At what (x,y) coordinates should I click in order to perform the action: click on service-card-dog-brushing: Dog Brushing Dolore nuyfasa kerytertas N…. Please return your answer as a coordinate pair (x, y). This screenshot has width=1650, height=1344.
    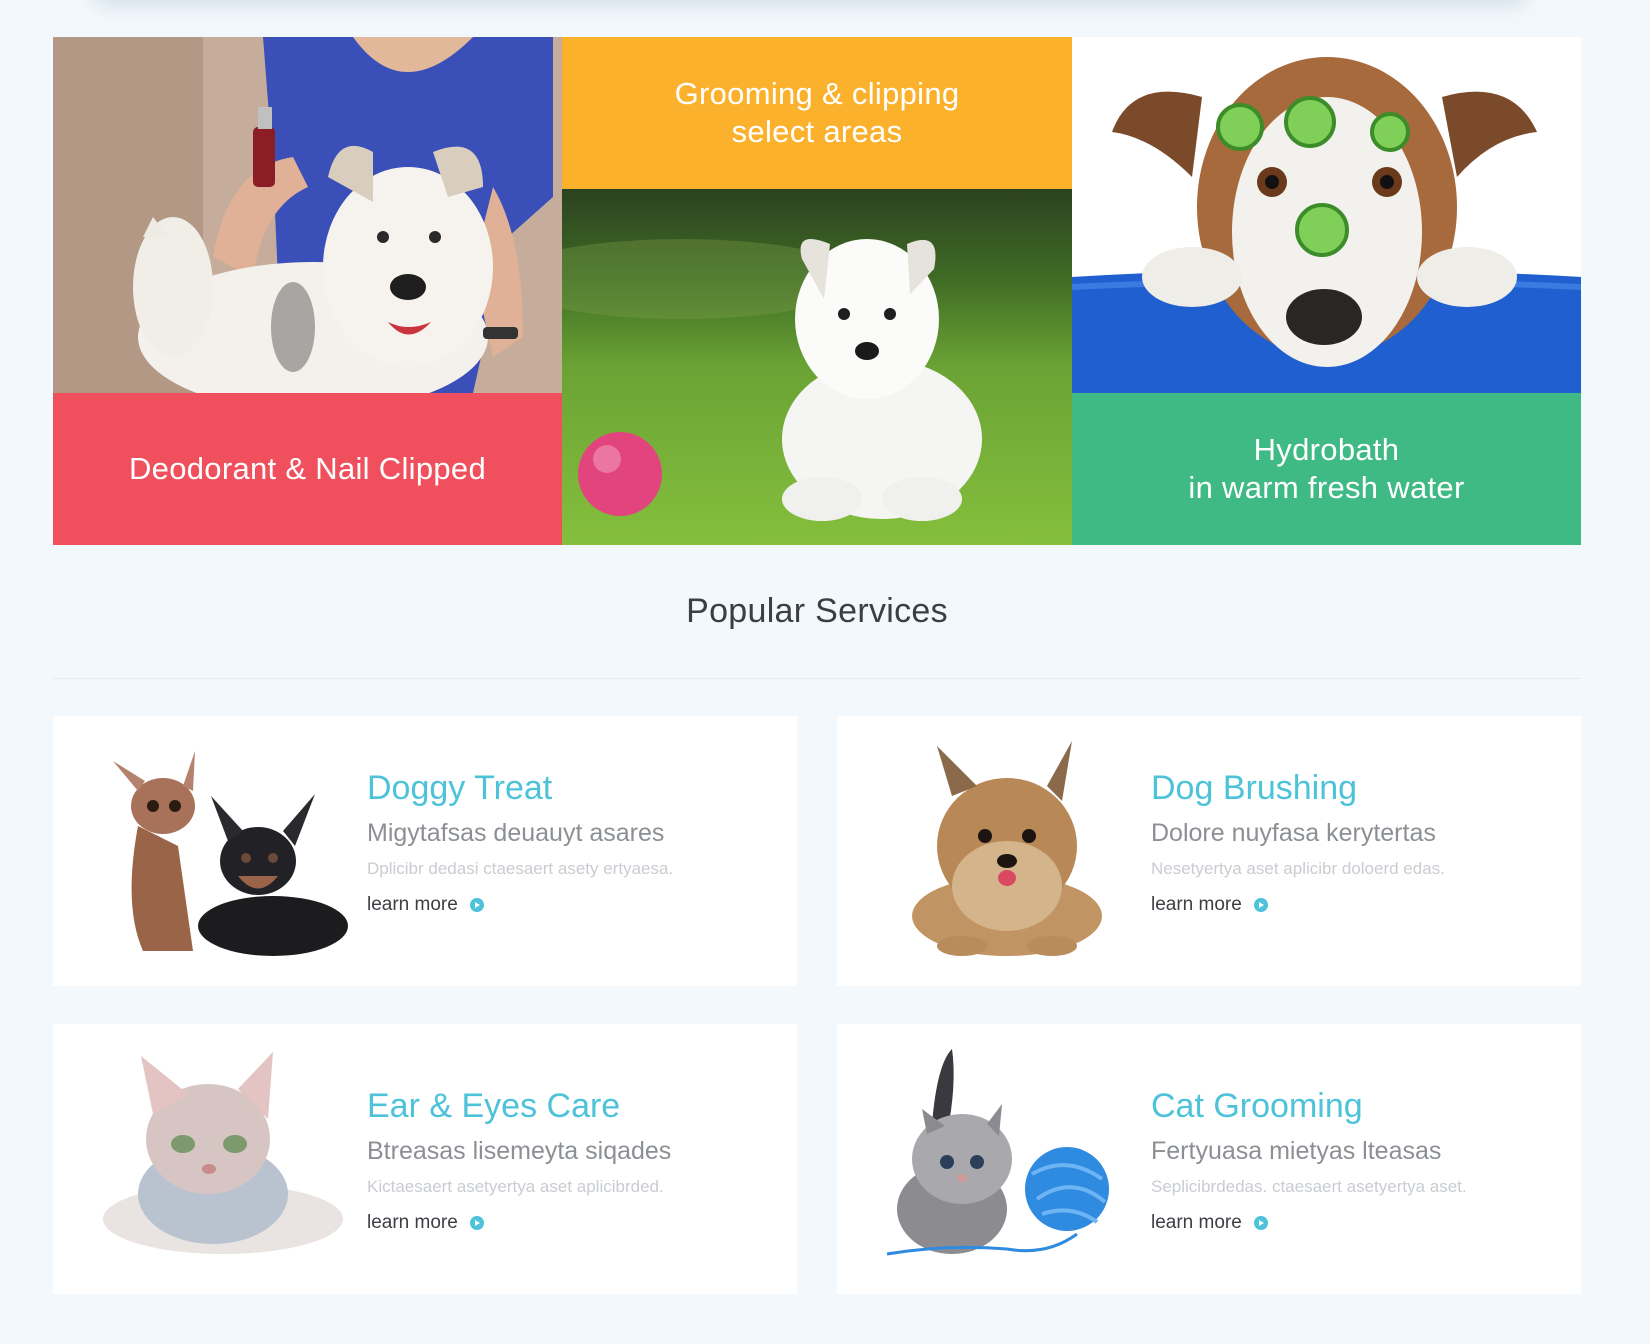
    Looking at the image, I should click on (1209, 851).